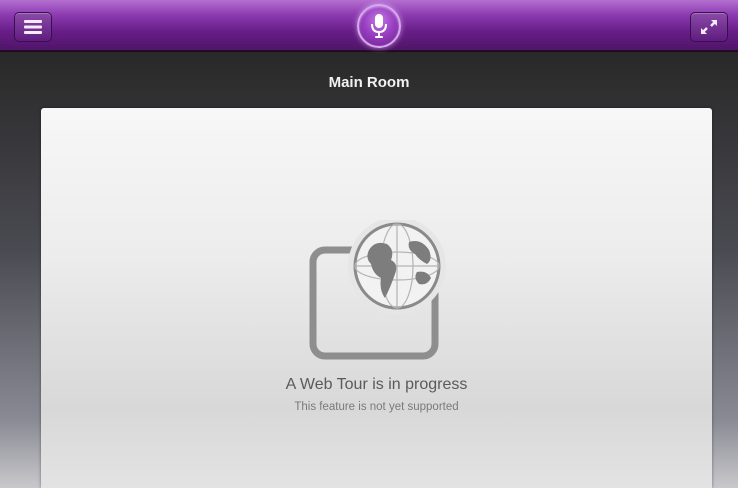 This screenshot has height=488, width=738. What do you see at coordinates (376, 384) in the screenshot?
I see `web-tour-message: A Web Tour is in progress` at bounding box center [376, 384].